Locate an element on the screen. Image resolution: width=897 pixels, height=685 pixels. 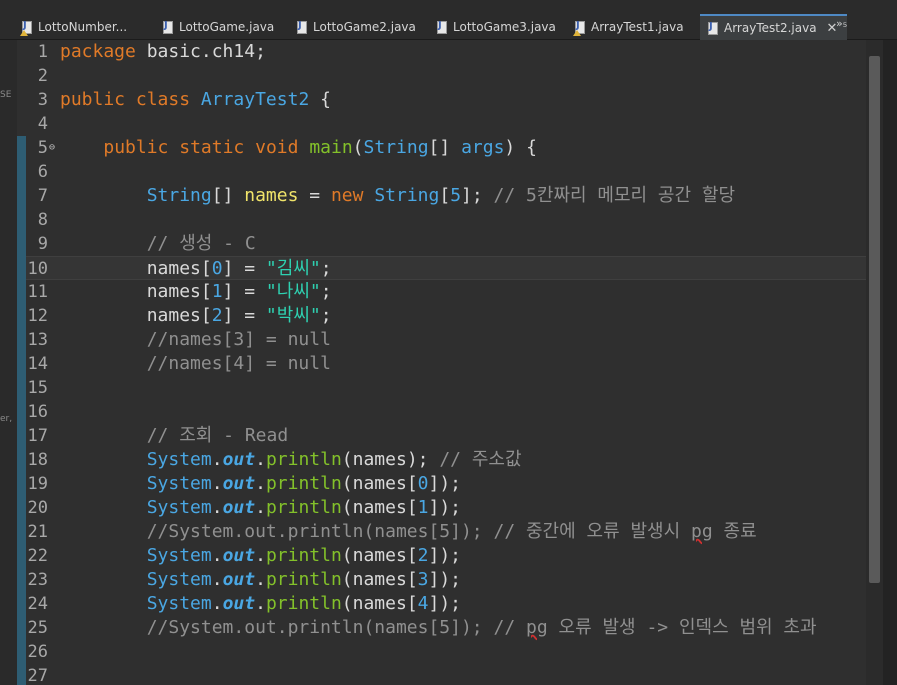
code-token: String is located at coordinates (179, 195).